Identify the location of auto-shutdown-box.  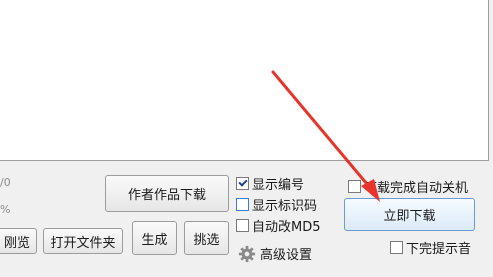
(354, 186).